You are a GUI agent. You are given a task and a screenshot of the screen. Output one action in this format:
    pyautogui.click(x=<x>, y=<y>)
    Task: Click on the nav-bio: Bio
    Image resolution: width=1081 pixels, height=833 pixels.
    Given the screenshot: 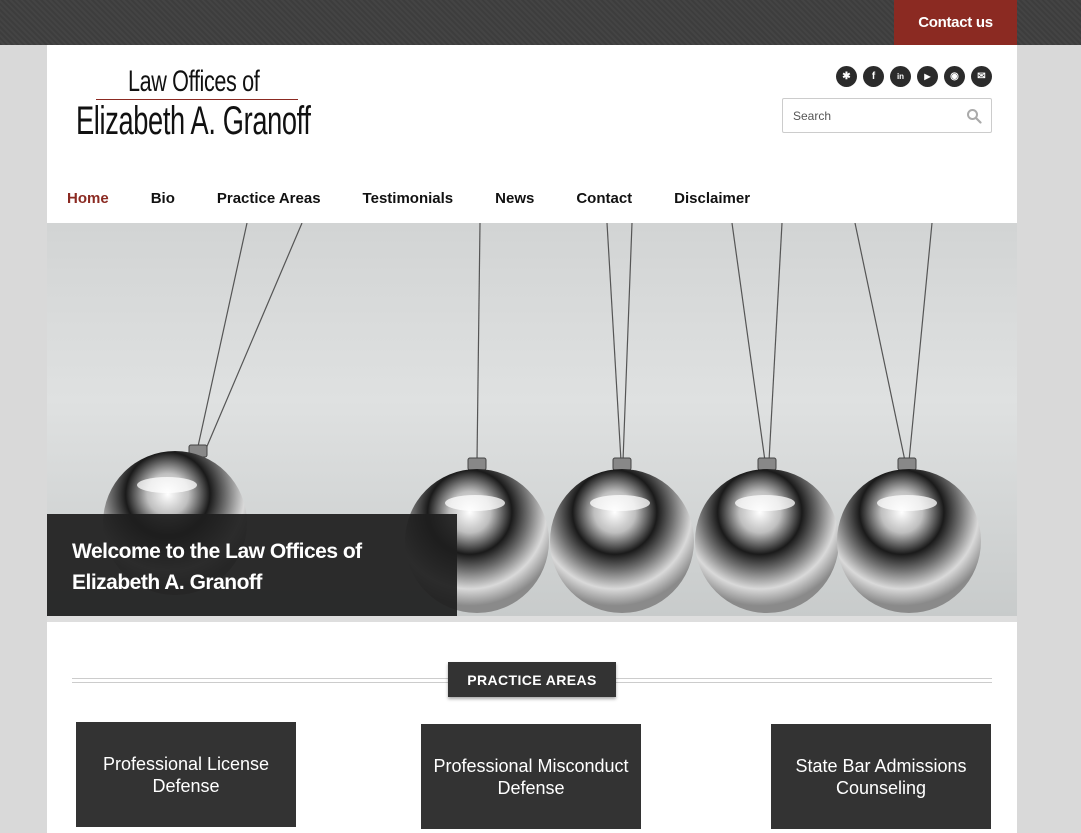 What is the action you would take?
    pyautogui.click(x=163, y=200)
    